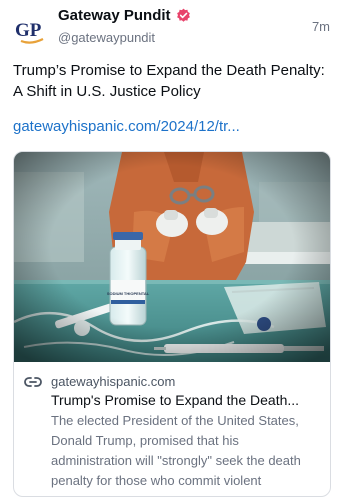  Describe the element at coordinates (183, 15) in the screenshot. I see `verified-badge-icon` at that location.